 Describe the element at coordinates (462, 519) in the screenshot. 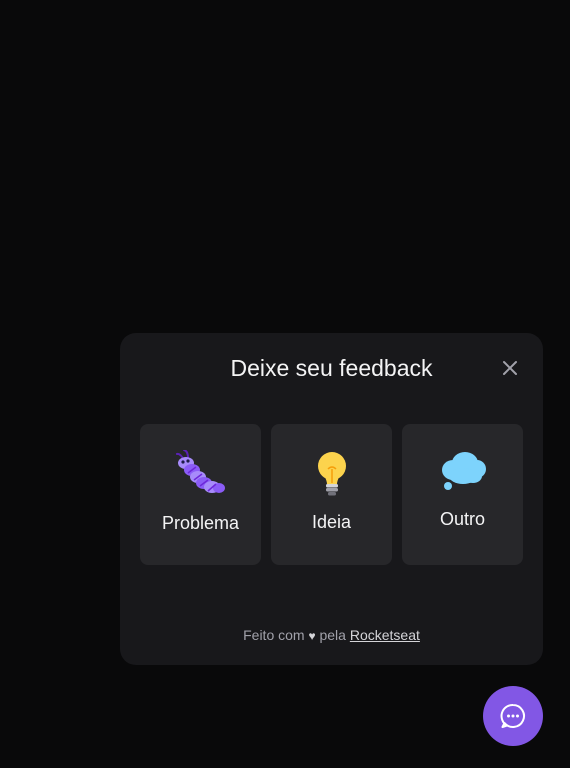

I see `option-label: Outro` at that location.